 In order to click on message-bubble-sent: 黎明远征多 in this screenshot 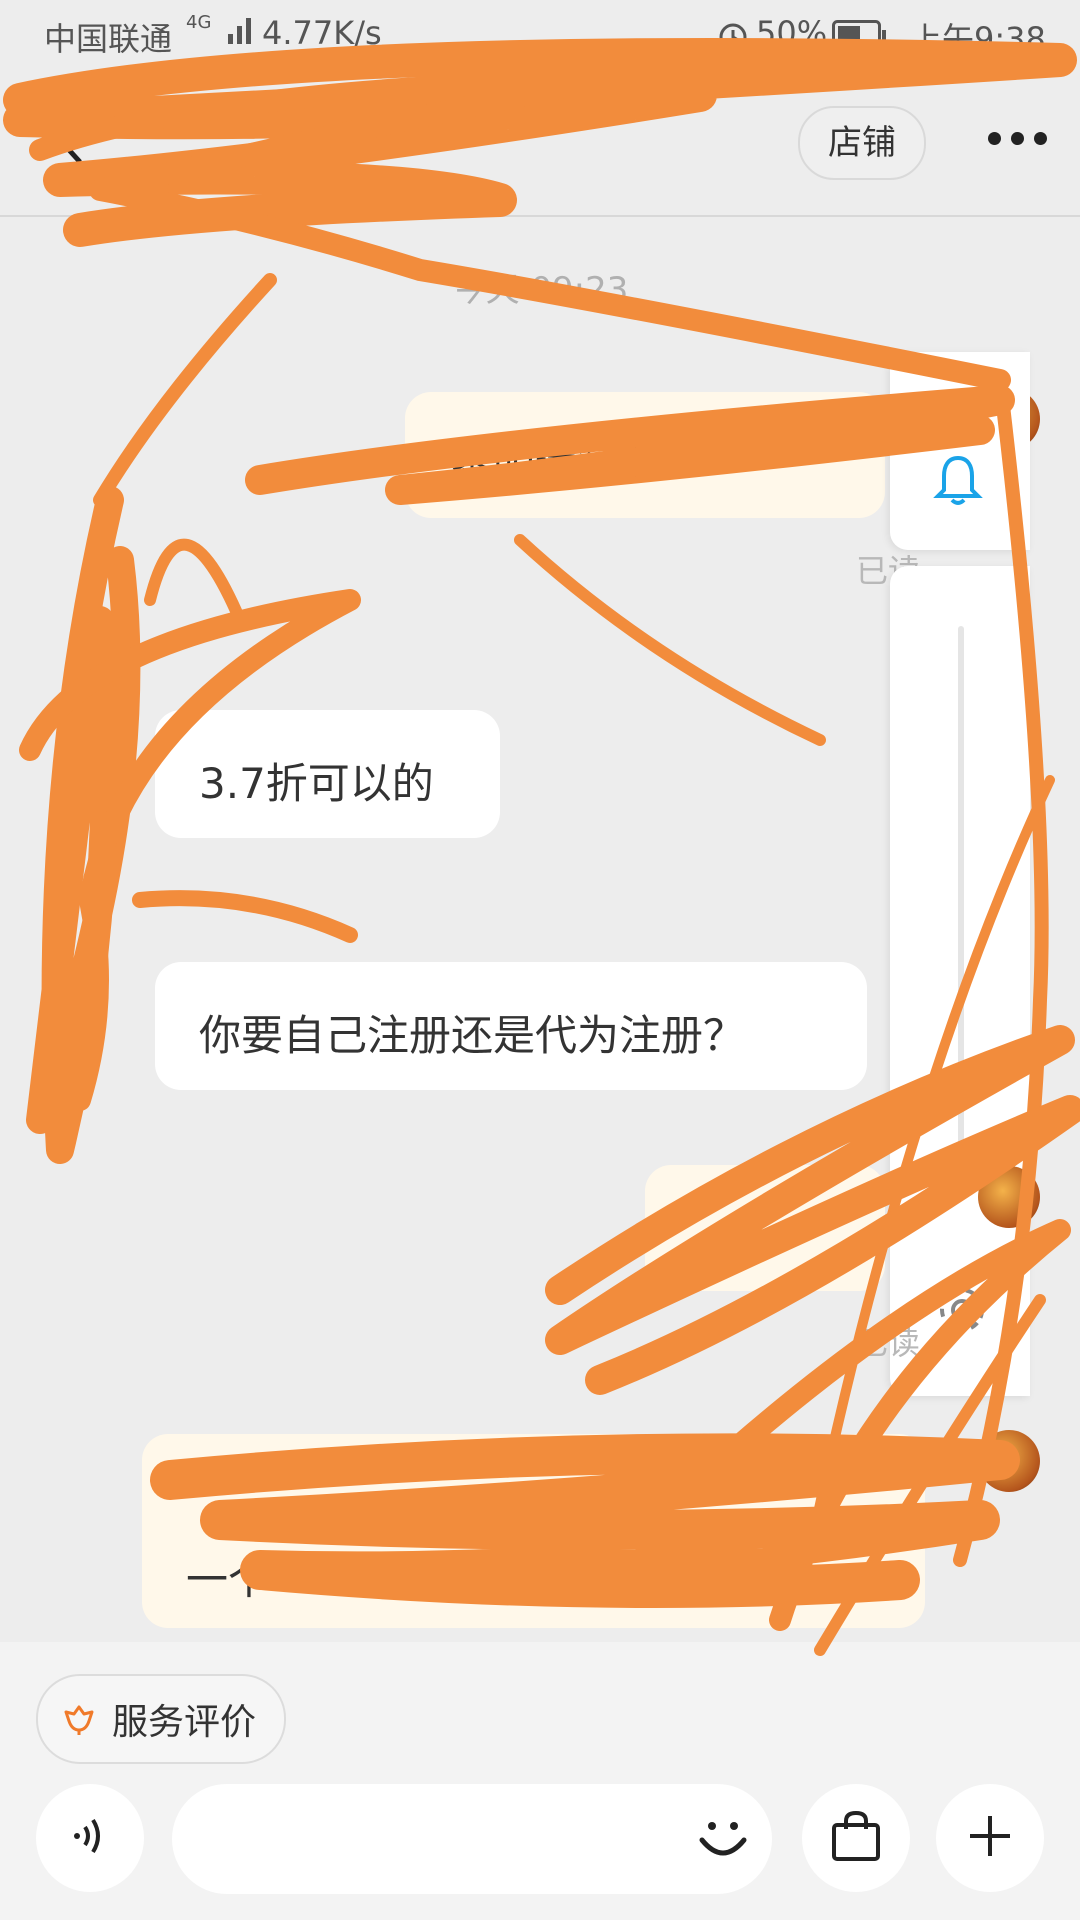, I will do `click(645, 455)`.